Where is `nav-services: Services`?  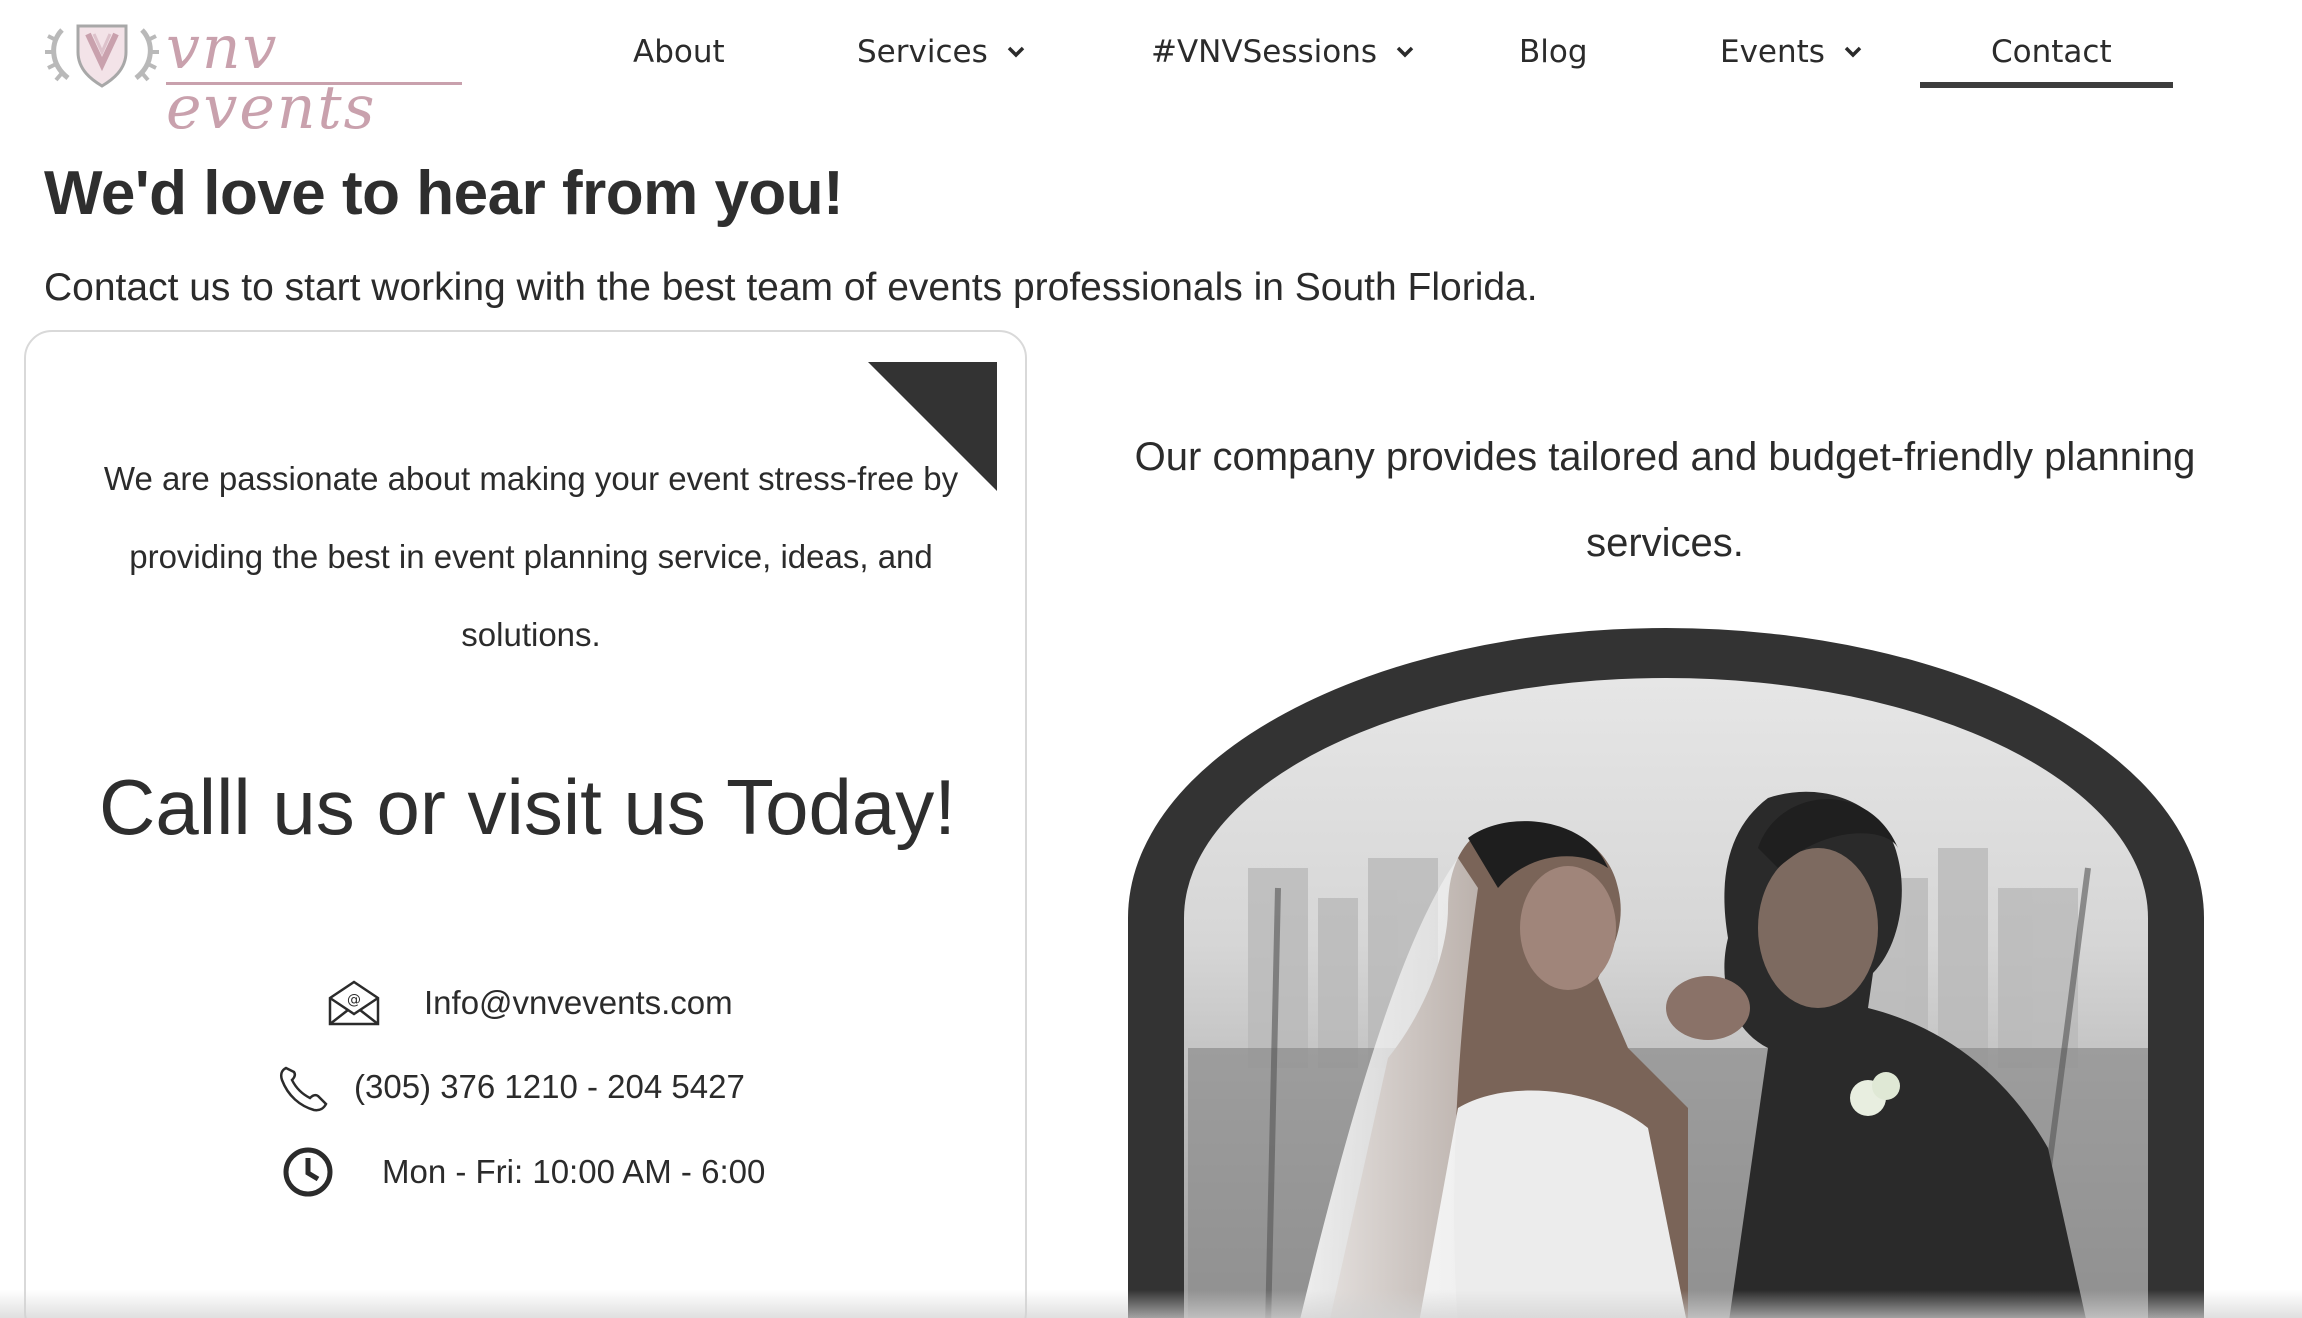 nav-services: Services is located at coordinates (941, 52).